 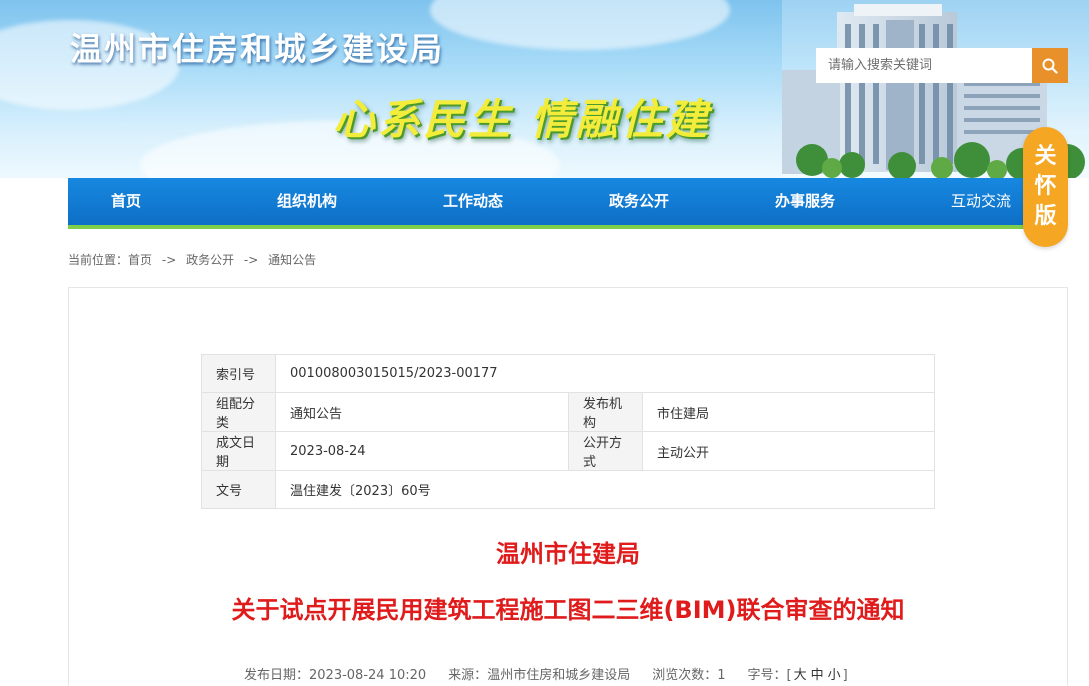 I want to click on meta-value-index: 001008003015015/2023-00177, so click(x=605, y=373).